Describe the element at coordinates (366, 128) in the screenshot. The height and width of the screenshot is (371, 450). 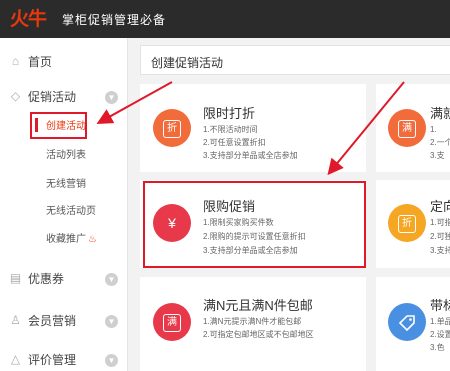
I see `arrow-to-purchase-limit` at that location.